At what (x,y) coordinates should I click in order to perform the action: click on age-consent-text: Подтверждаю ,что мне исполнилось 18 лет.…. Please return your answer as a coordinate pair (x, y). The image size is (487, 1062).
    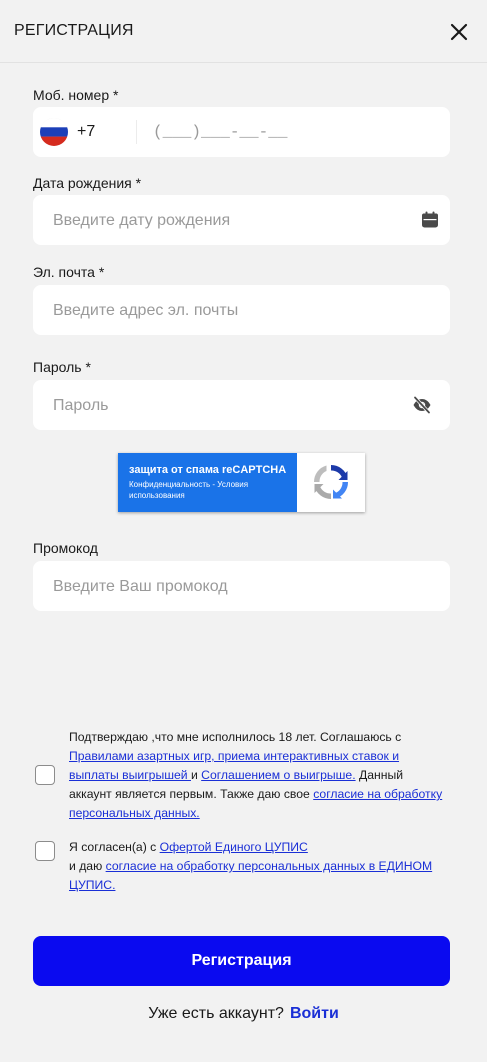
    Looking at the image, I should click on (256, 775).